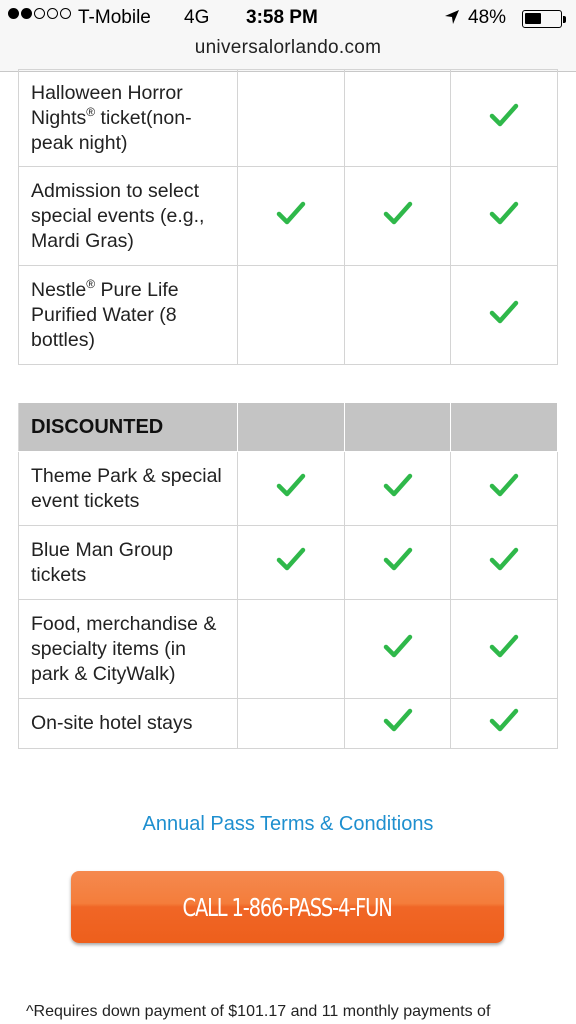  Describe the element at coordinates (282, 17) in the screenshot. I see `status-time: 3:58 PM` at that location.